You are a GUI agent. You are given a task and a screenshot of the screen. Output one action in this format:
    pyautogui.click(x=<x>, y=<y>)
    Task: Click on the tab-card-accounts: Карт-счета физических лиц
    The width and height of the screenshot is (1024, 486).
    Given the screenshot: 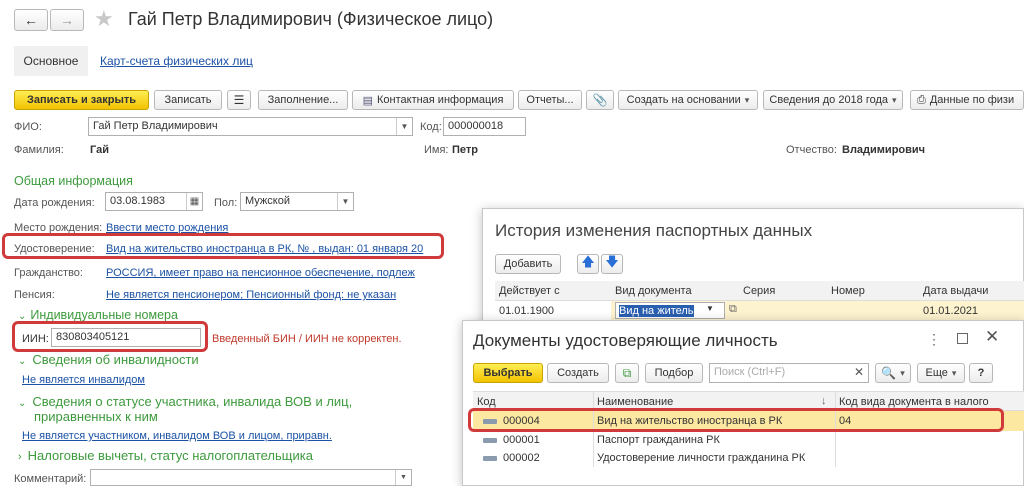 What is the action you would take?
    pyautogui.click(x=176, y=61)
    